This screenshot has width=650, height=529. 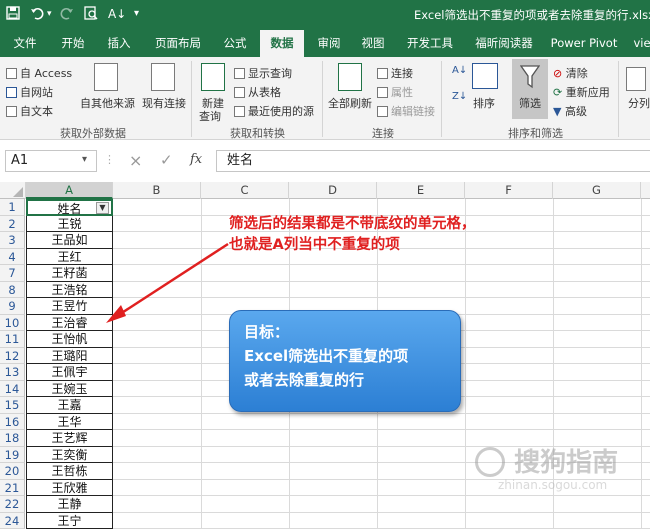 What do you see at coordinates (490, 462) in the screenshot?
I see `sogou-logo-icon` at bounding box center [490, 462].